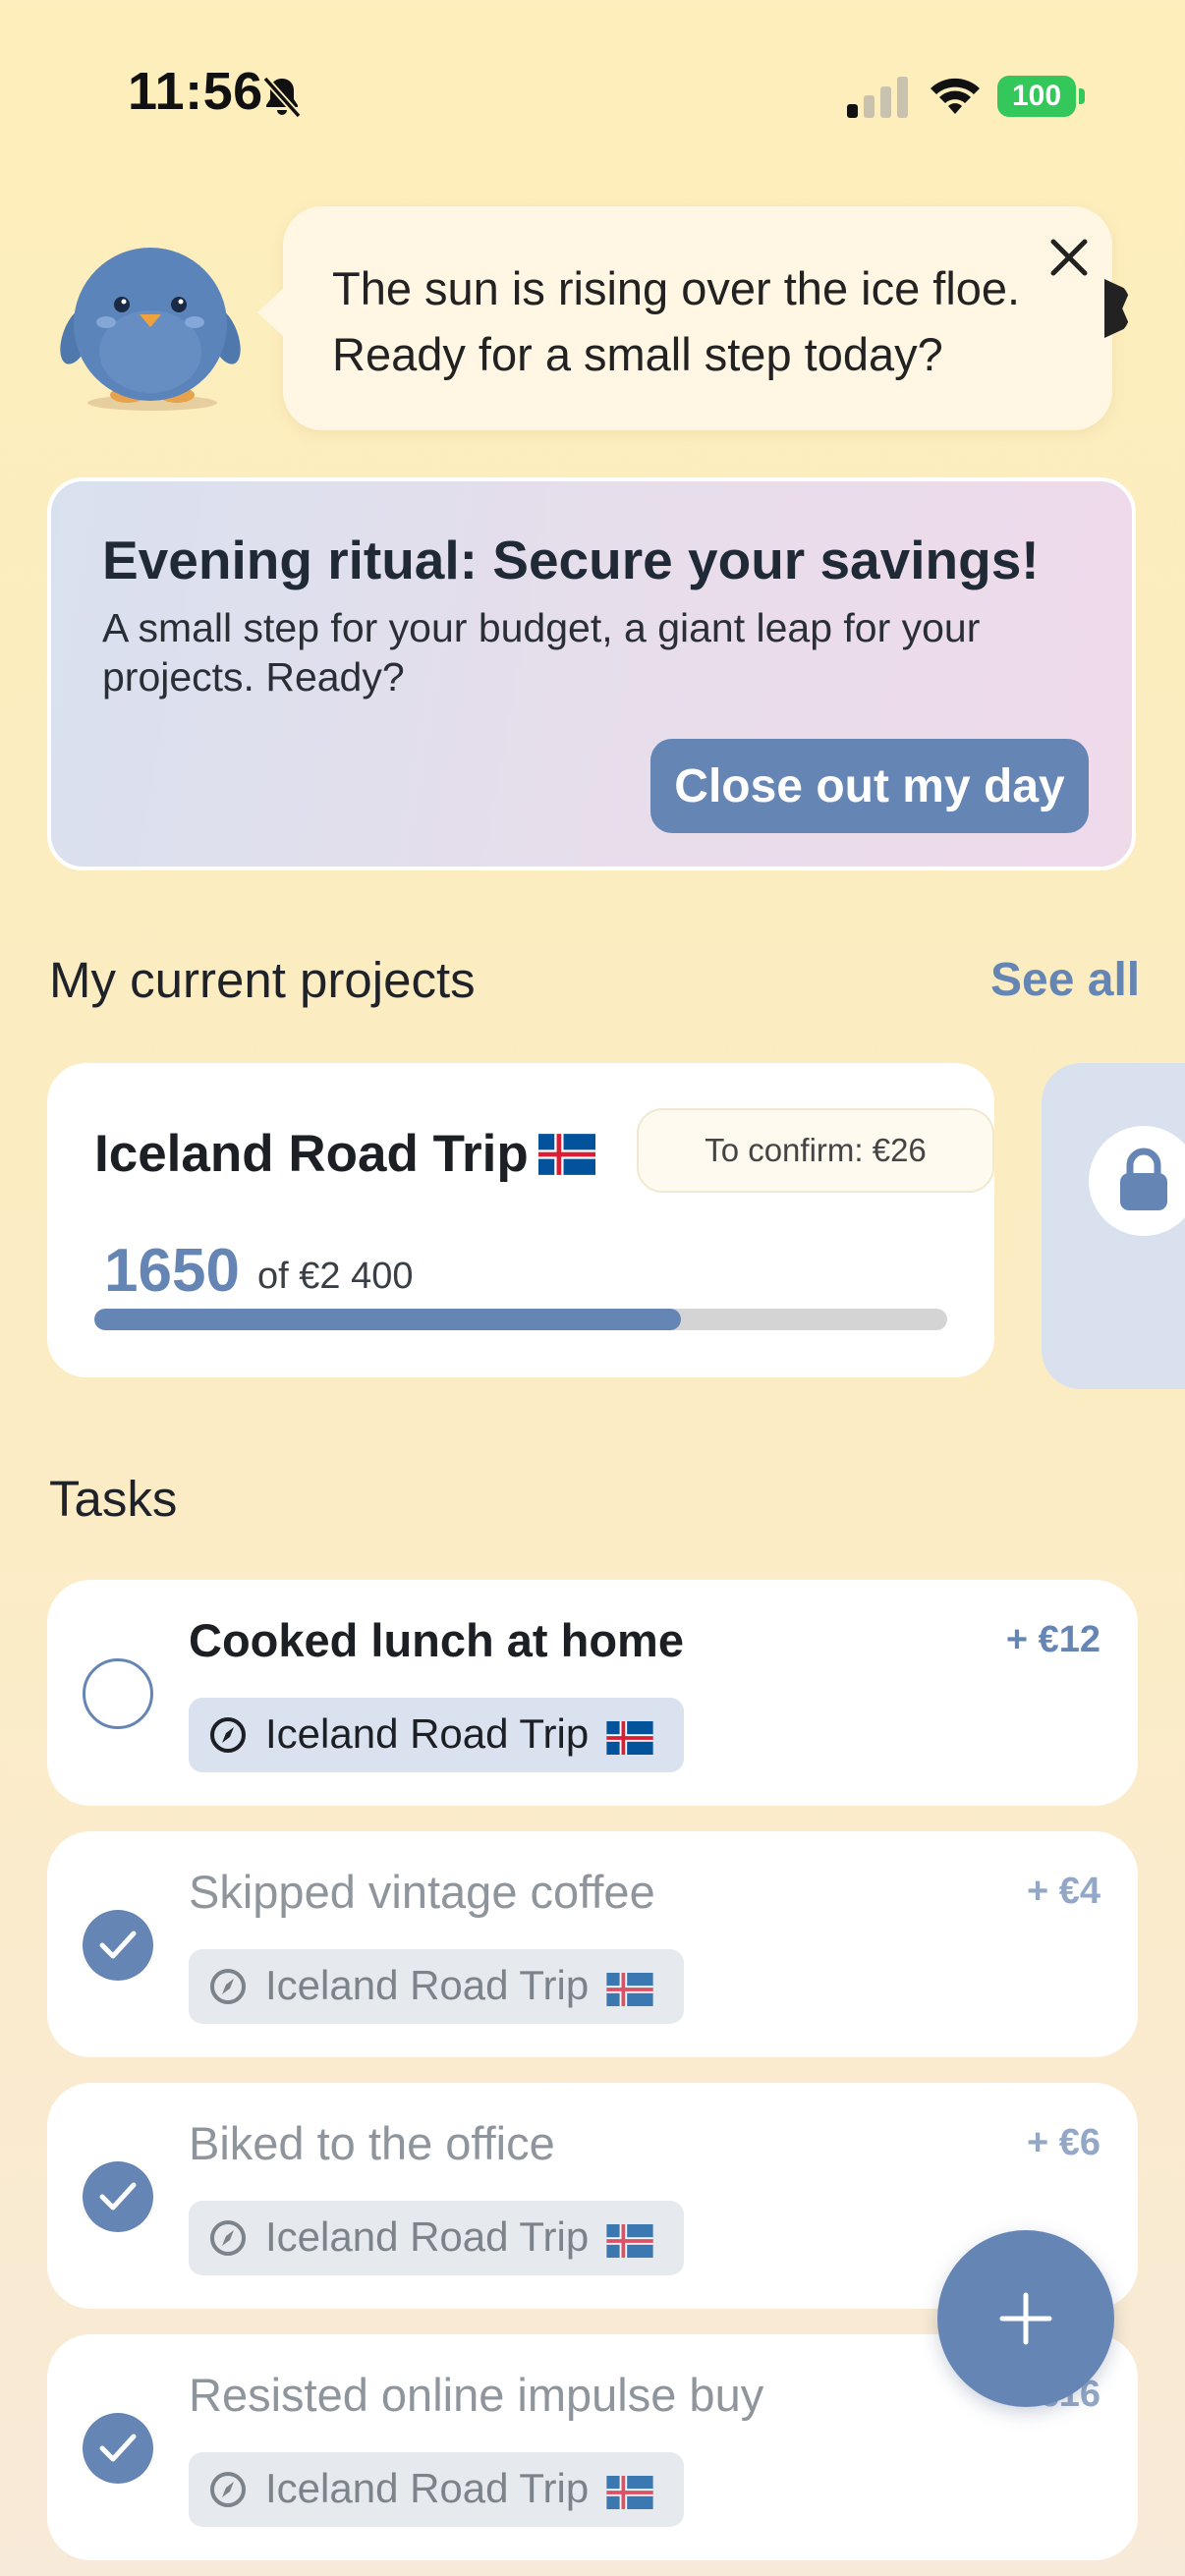 This screenshot has width=1185, height=2576. Describe the element at coordinates (437, 1640) in the screenshot. I see `task-title: Cooked lunch at home` at that location.